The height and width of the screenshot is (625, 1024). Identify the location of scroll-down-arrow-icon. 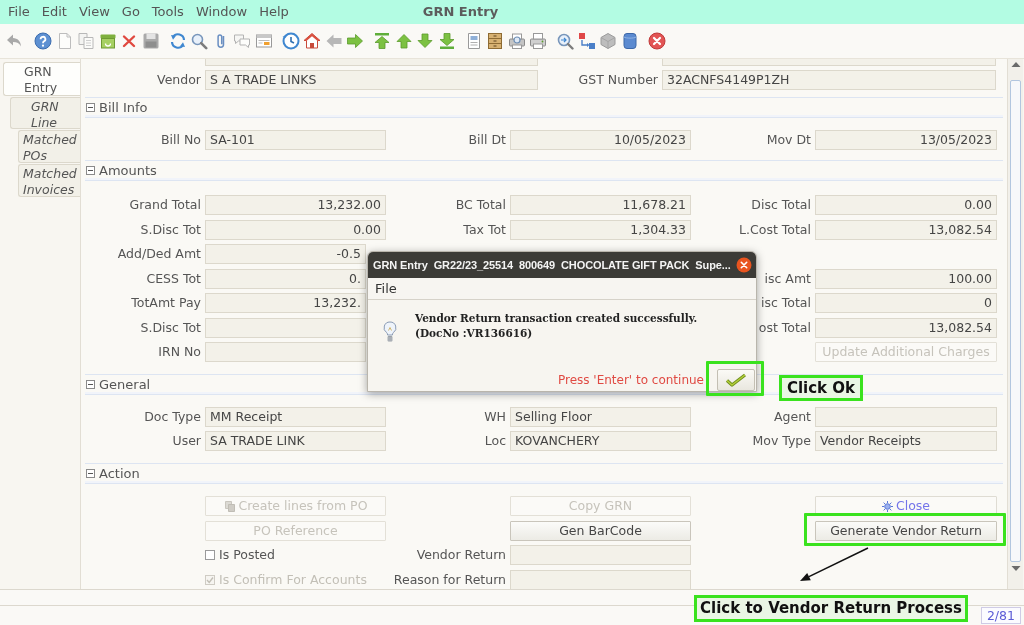
(1015, 568).